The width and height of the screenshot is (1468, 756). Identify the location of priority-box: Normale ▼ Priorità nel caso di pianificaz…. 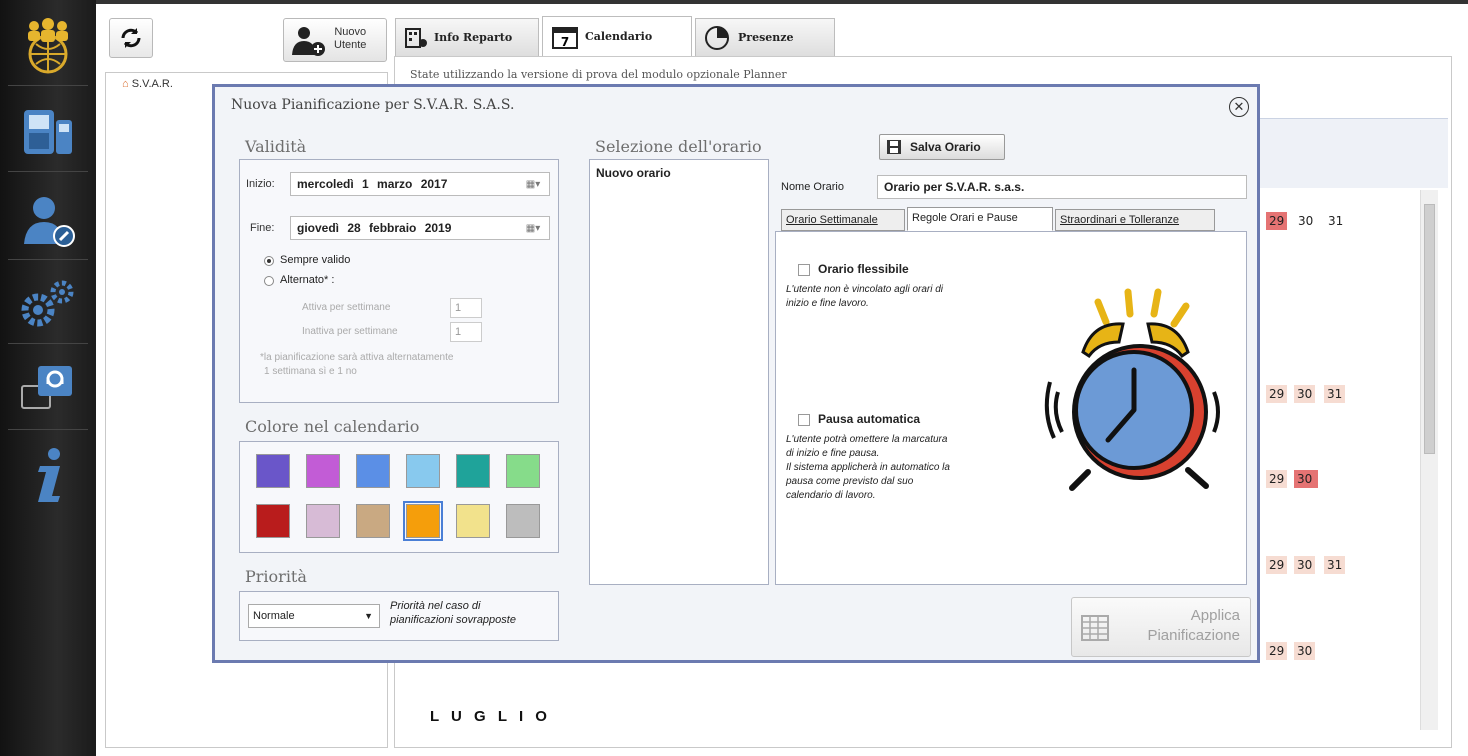
(399, 616).